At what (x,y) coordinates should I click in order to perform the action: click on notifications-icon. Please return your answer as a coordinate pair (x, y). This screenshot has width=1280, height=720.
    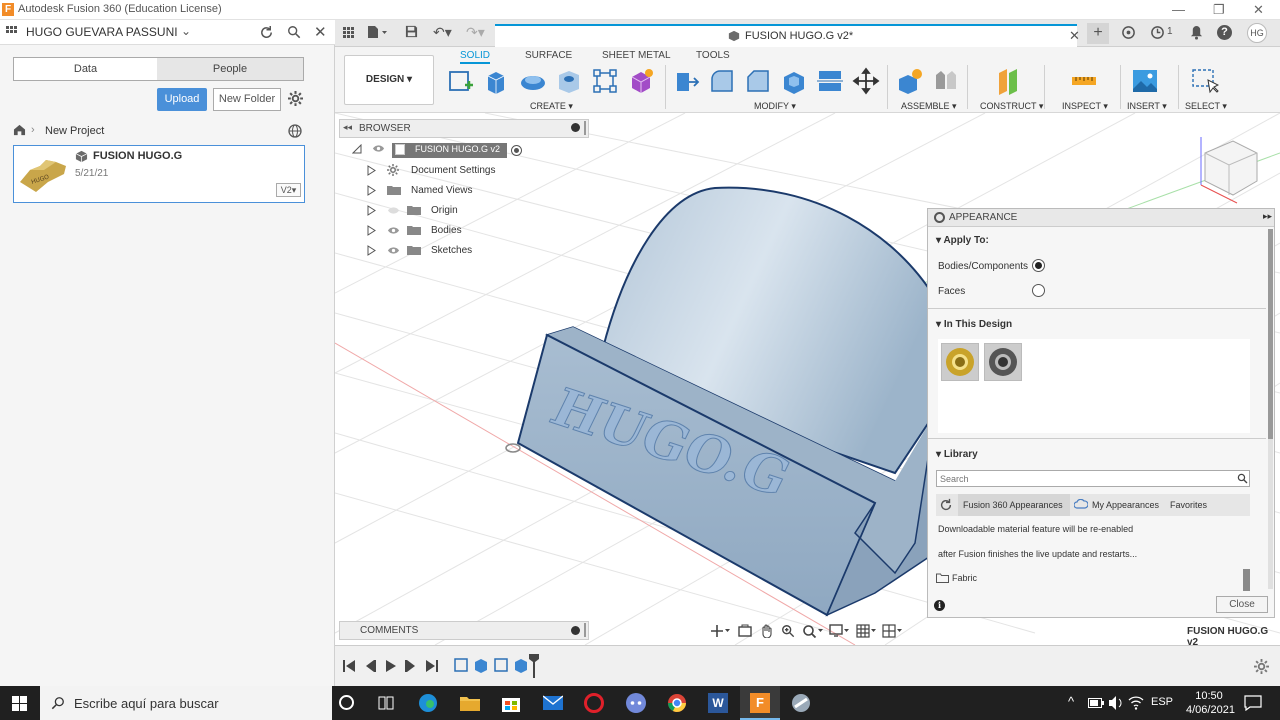
    Looking at the image, I should click on (1253, 703).